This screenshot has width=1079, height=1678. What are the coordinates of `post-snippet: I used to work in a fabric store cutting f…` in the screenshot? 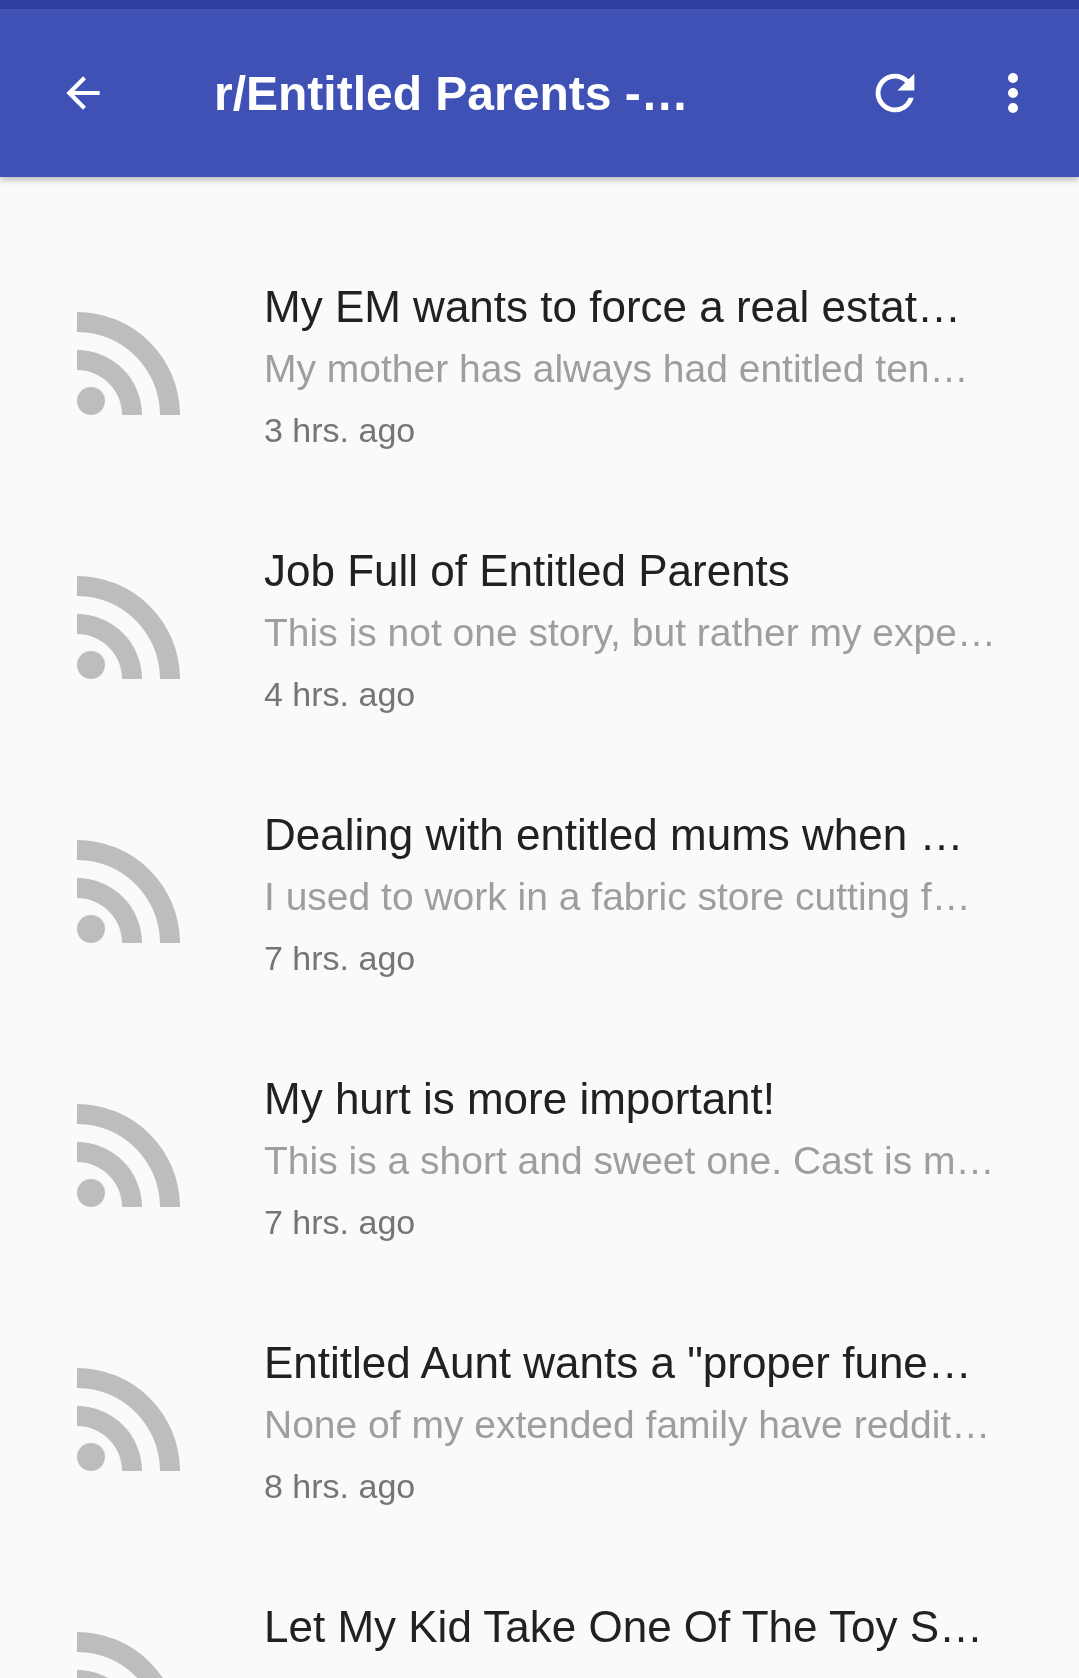 It's located at (617, 897).